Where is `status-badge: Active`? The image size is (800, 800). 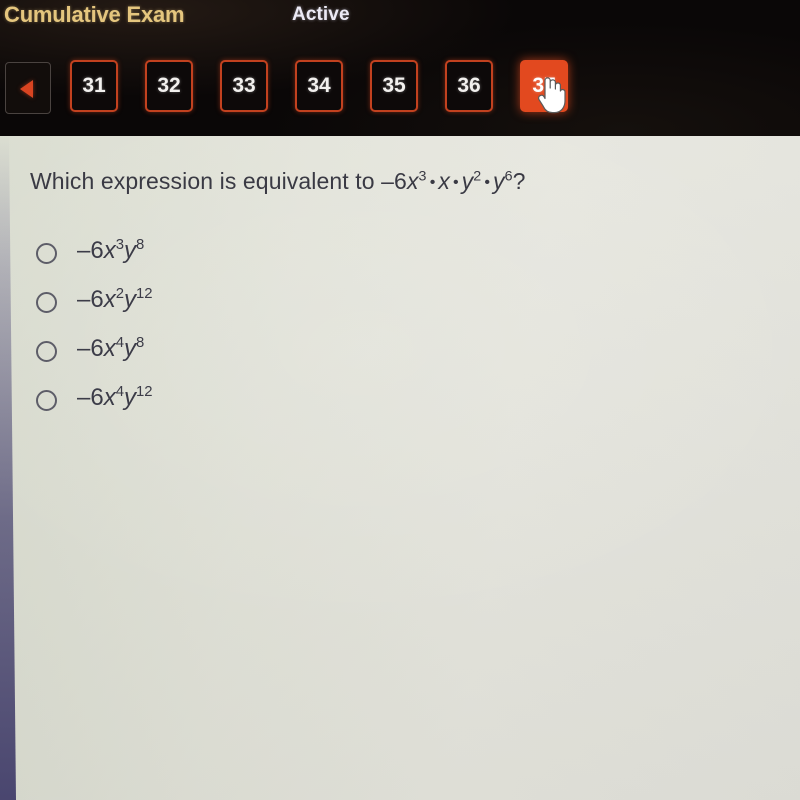 status-badge: Active is located at coordinates (321, 14).